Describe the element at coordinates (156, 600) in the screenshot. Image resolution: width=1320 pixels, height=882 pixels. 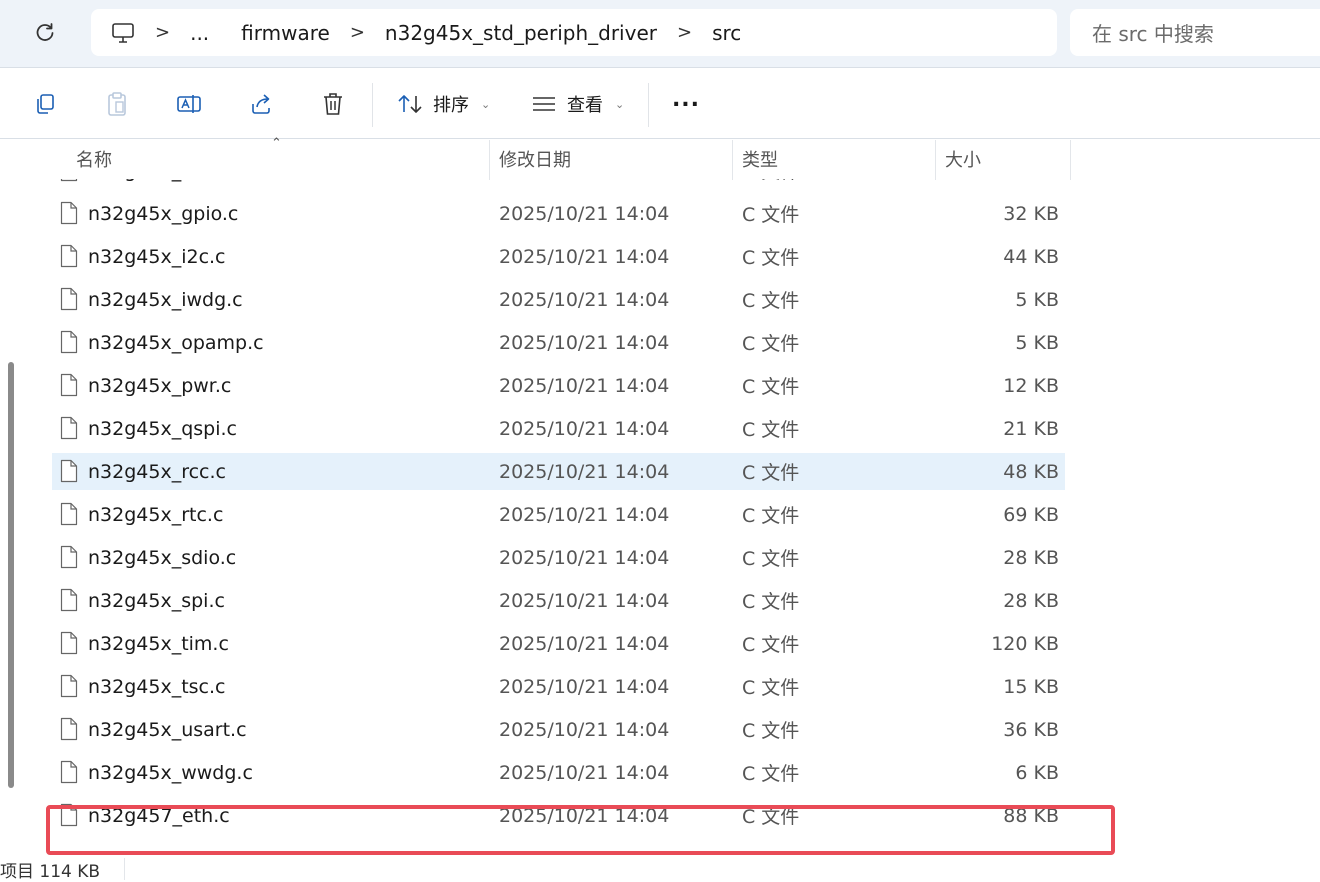
I see `file-name: n32g45x_spi.c` at that location.